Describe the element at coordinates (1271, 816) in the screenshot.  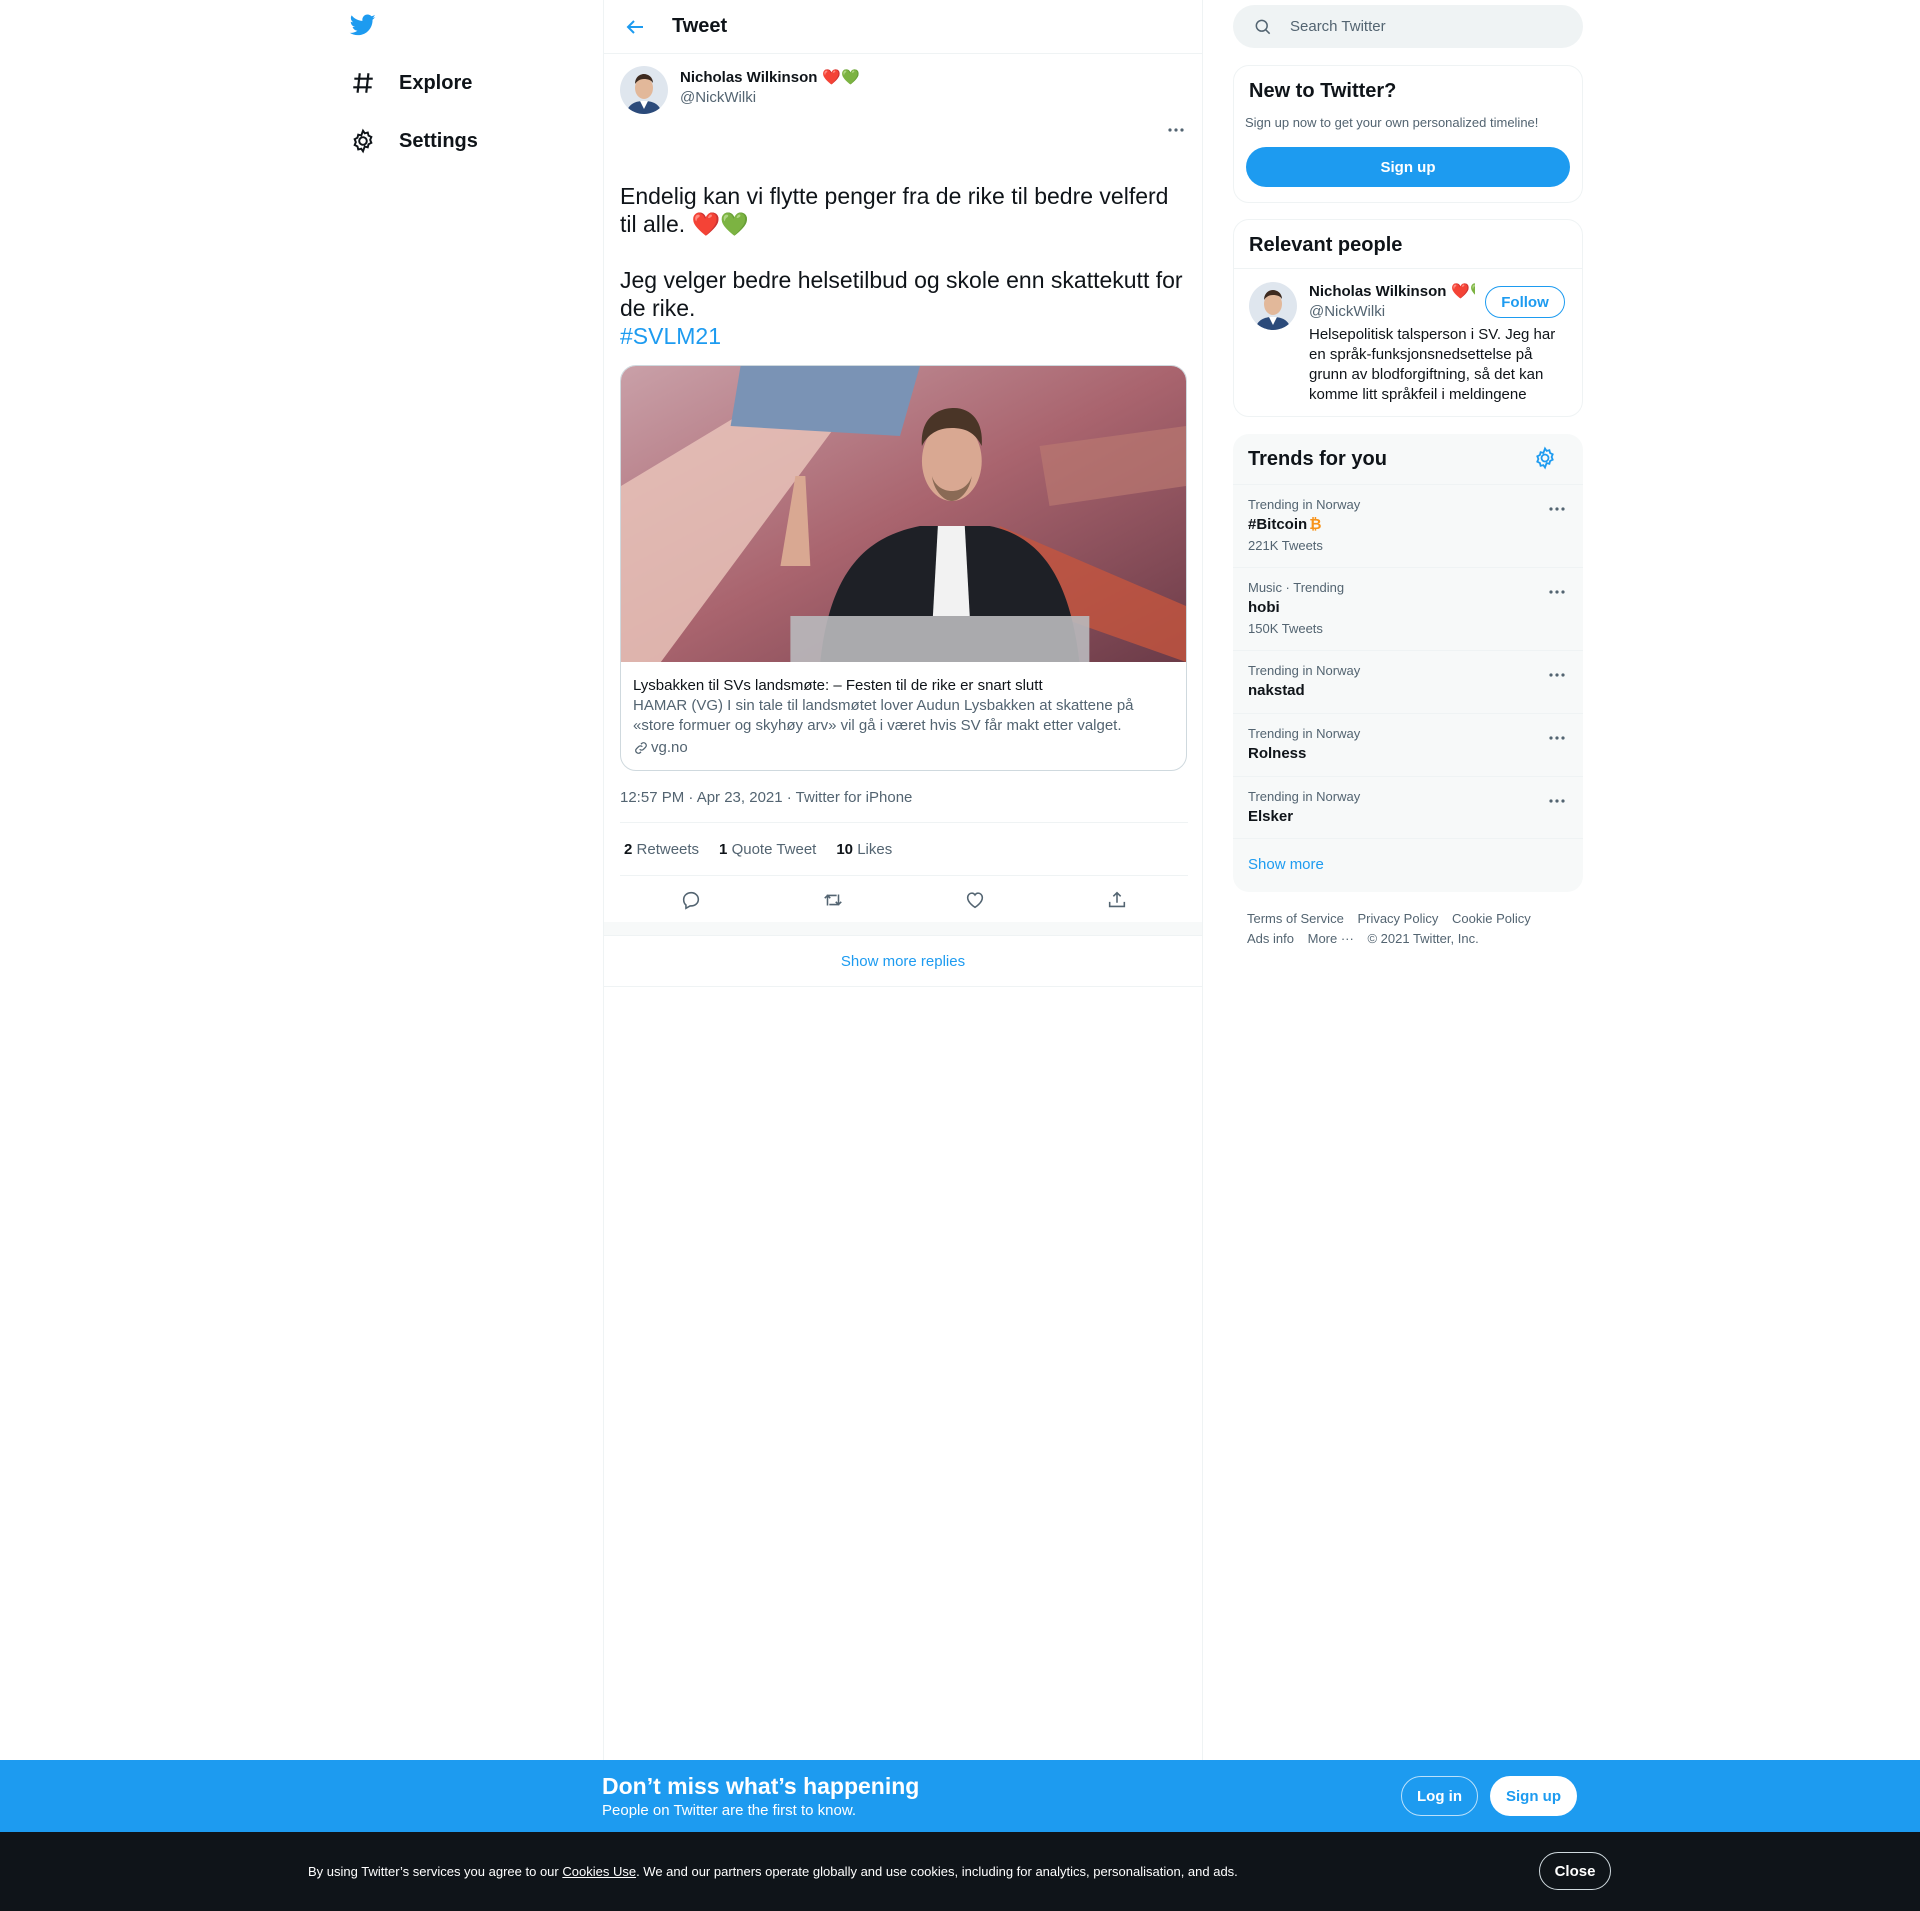
I see `trend-name: Elsker` at that location.